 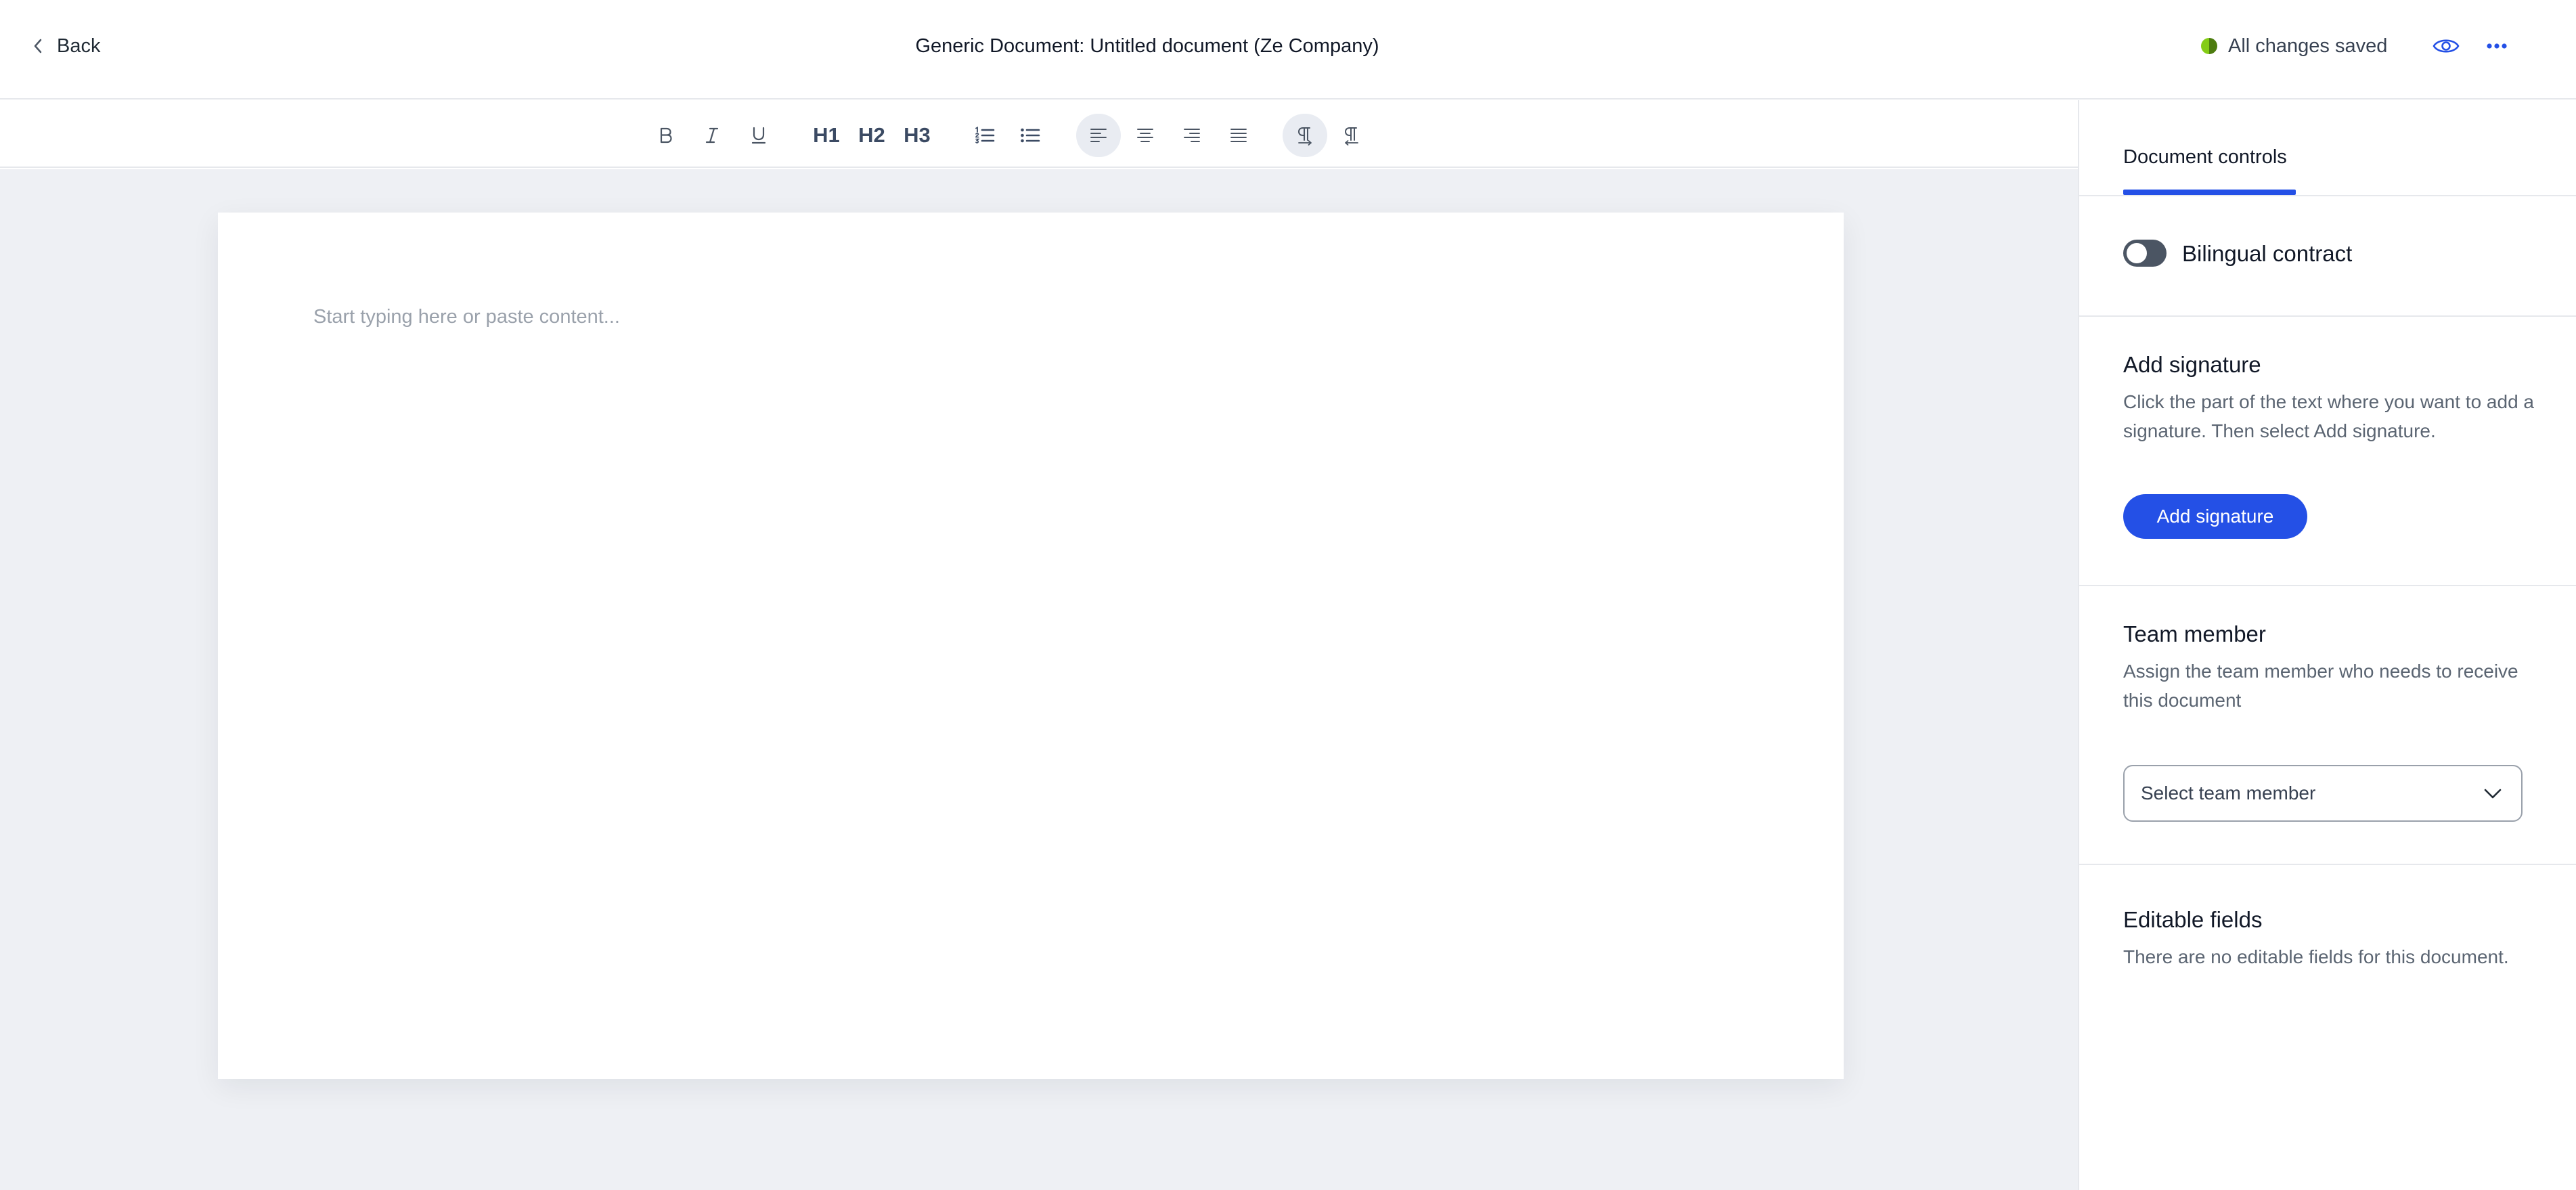 What do you see at coordinates (2308, 46) in the screenshot?
I see `save-status-text: All changes saved` at bounding box center [2308, 46].